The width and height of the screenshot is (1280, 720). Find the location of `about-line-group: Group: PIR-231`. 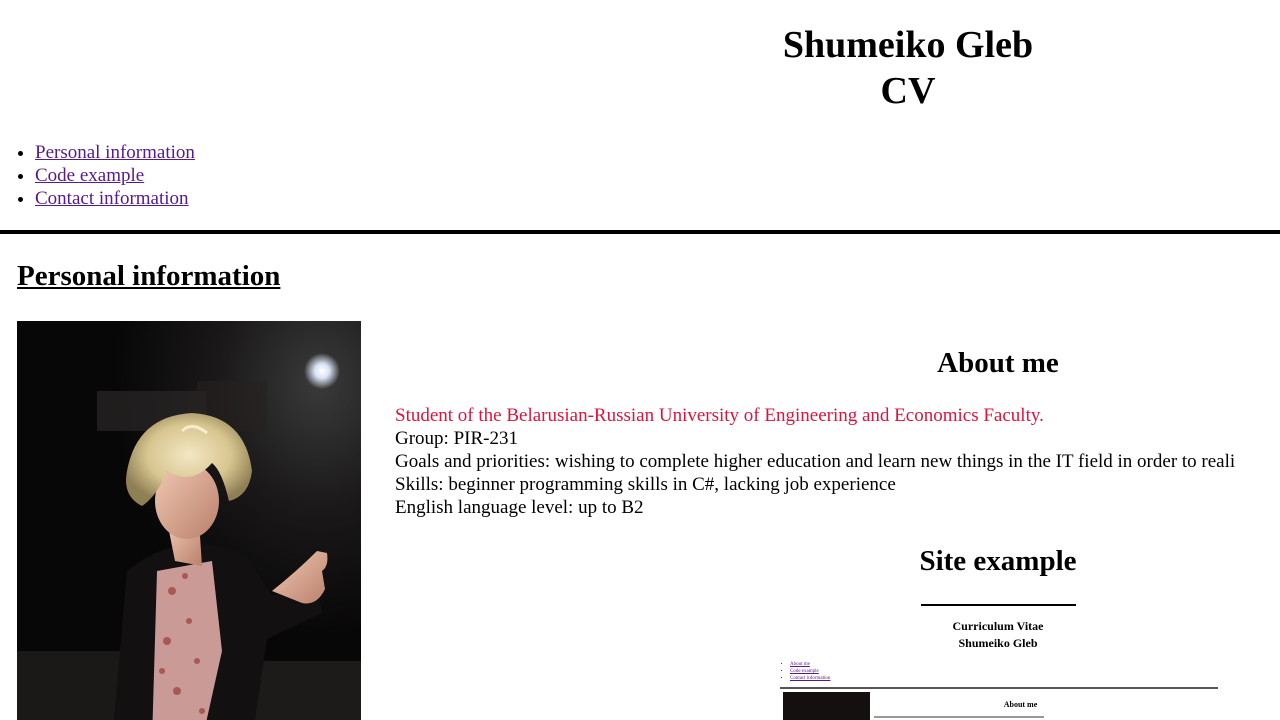

about-line-group: Group: PIR-231 is located at coordinates (456, 438).